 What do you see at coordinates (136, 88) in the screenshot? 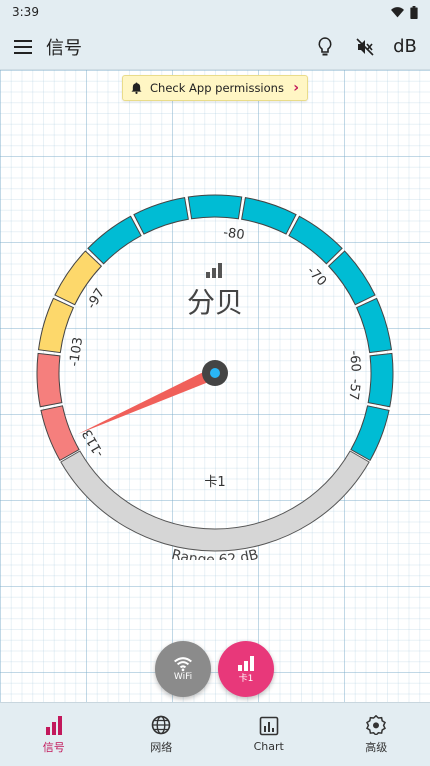
I see `bell-icon` at bounding box center [136, 88].